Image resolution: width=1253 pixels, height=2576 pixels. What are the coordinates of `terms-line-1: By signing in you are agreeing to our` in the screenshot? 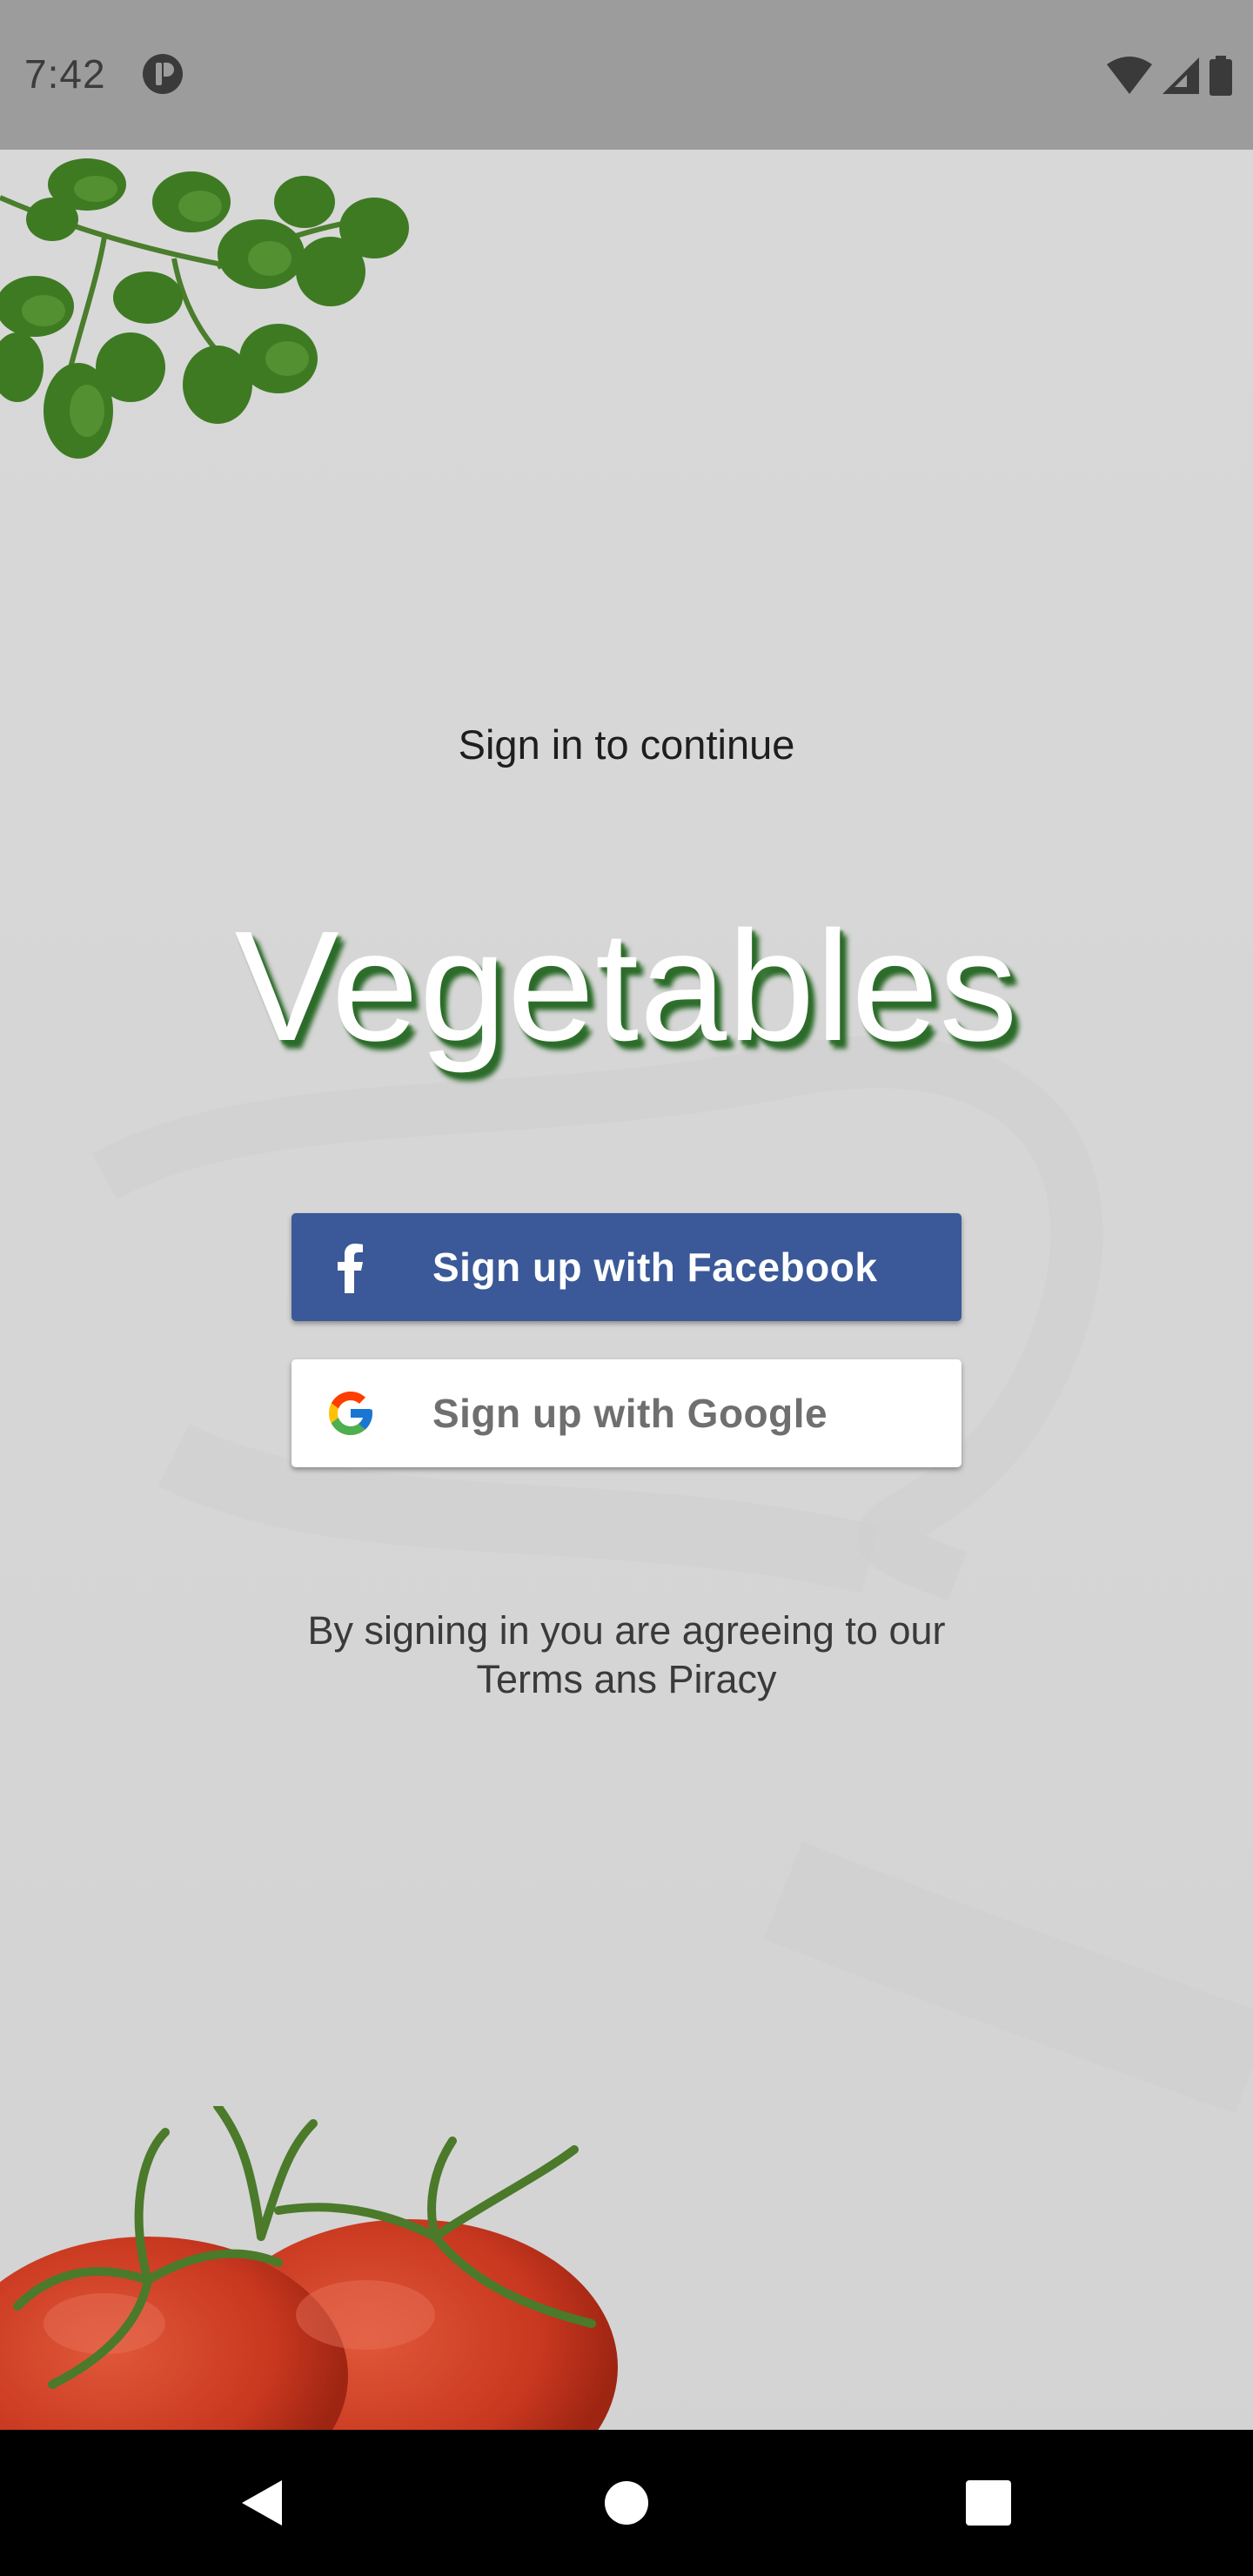 It's located at (626, 1630).